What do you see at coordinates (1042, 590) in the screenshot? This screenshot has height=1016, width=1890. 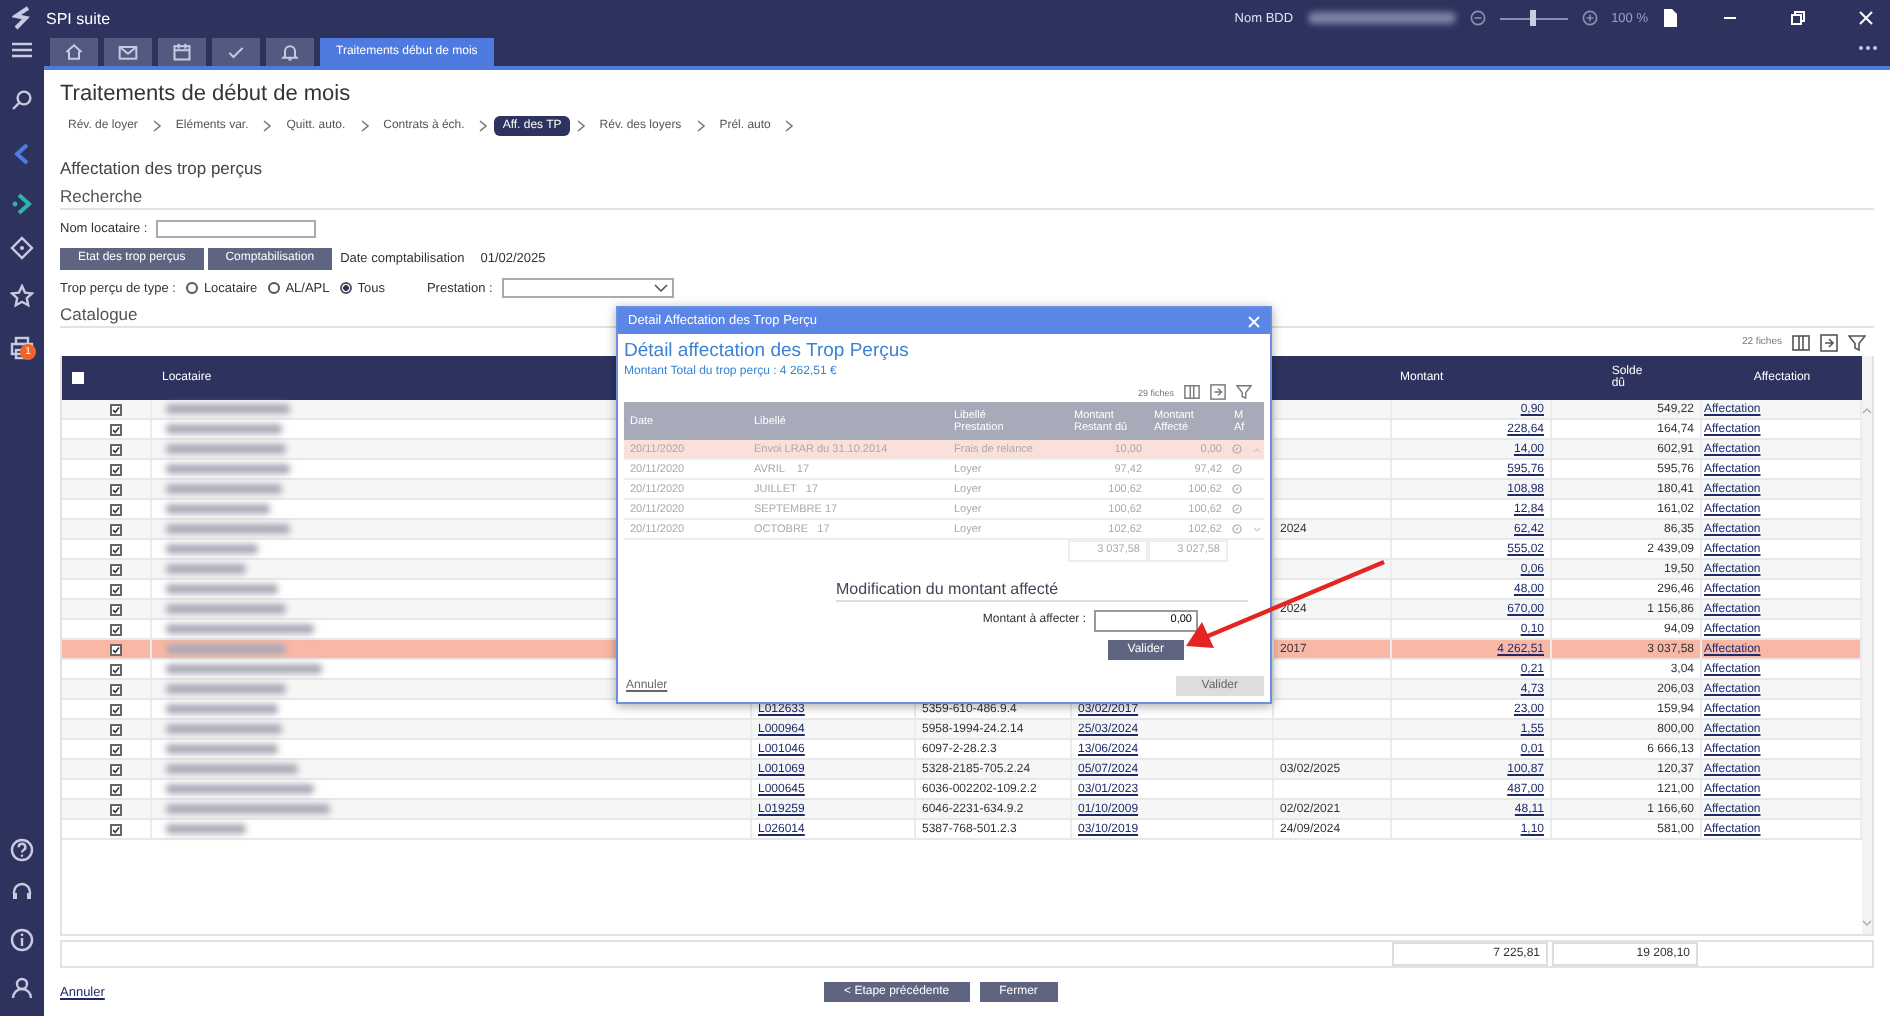 I see `section-heading: Modification du montant affecté` at bounding box center [1042, 590].